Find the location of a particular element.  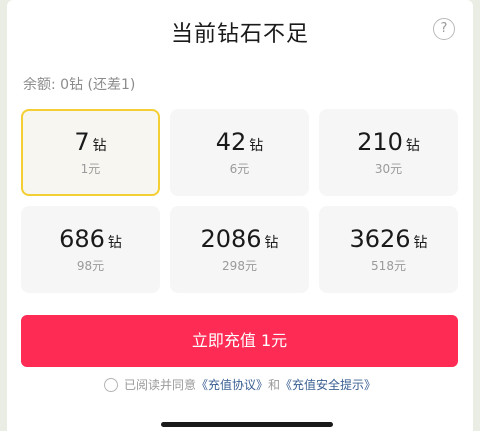

package-option-5: 2086 钻 298元 is located at coordinates (239, 249).